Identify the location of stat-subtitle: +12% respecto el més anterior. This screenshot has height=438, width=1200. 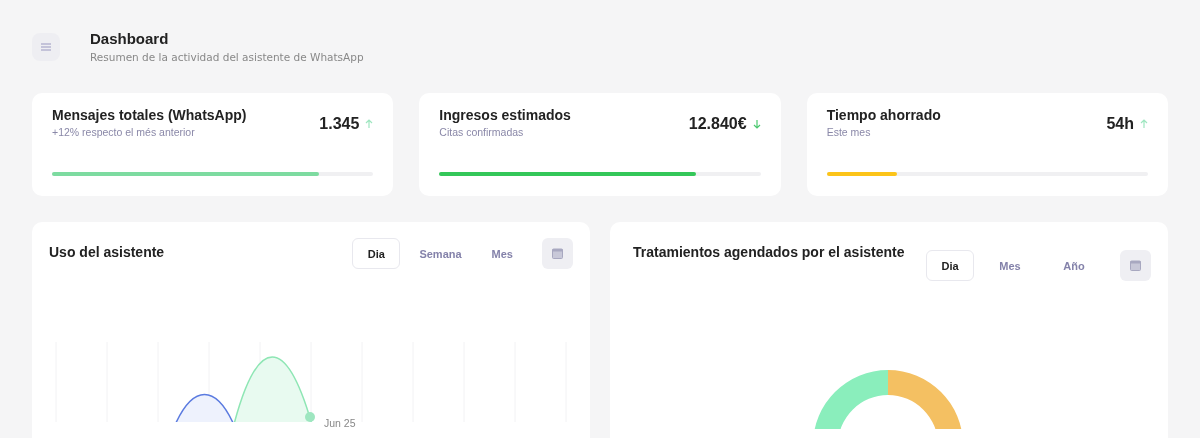
(124, 132).